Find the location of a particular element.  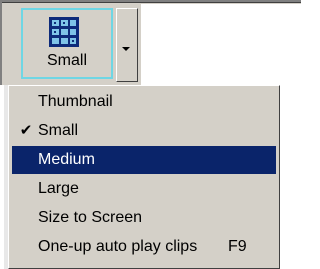

menu-item-label: Large is located at coordinates (58, 188).